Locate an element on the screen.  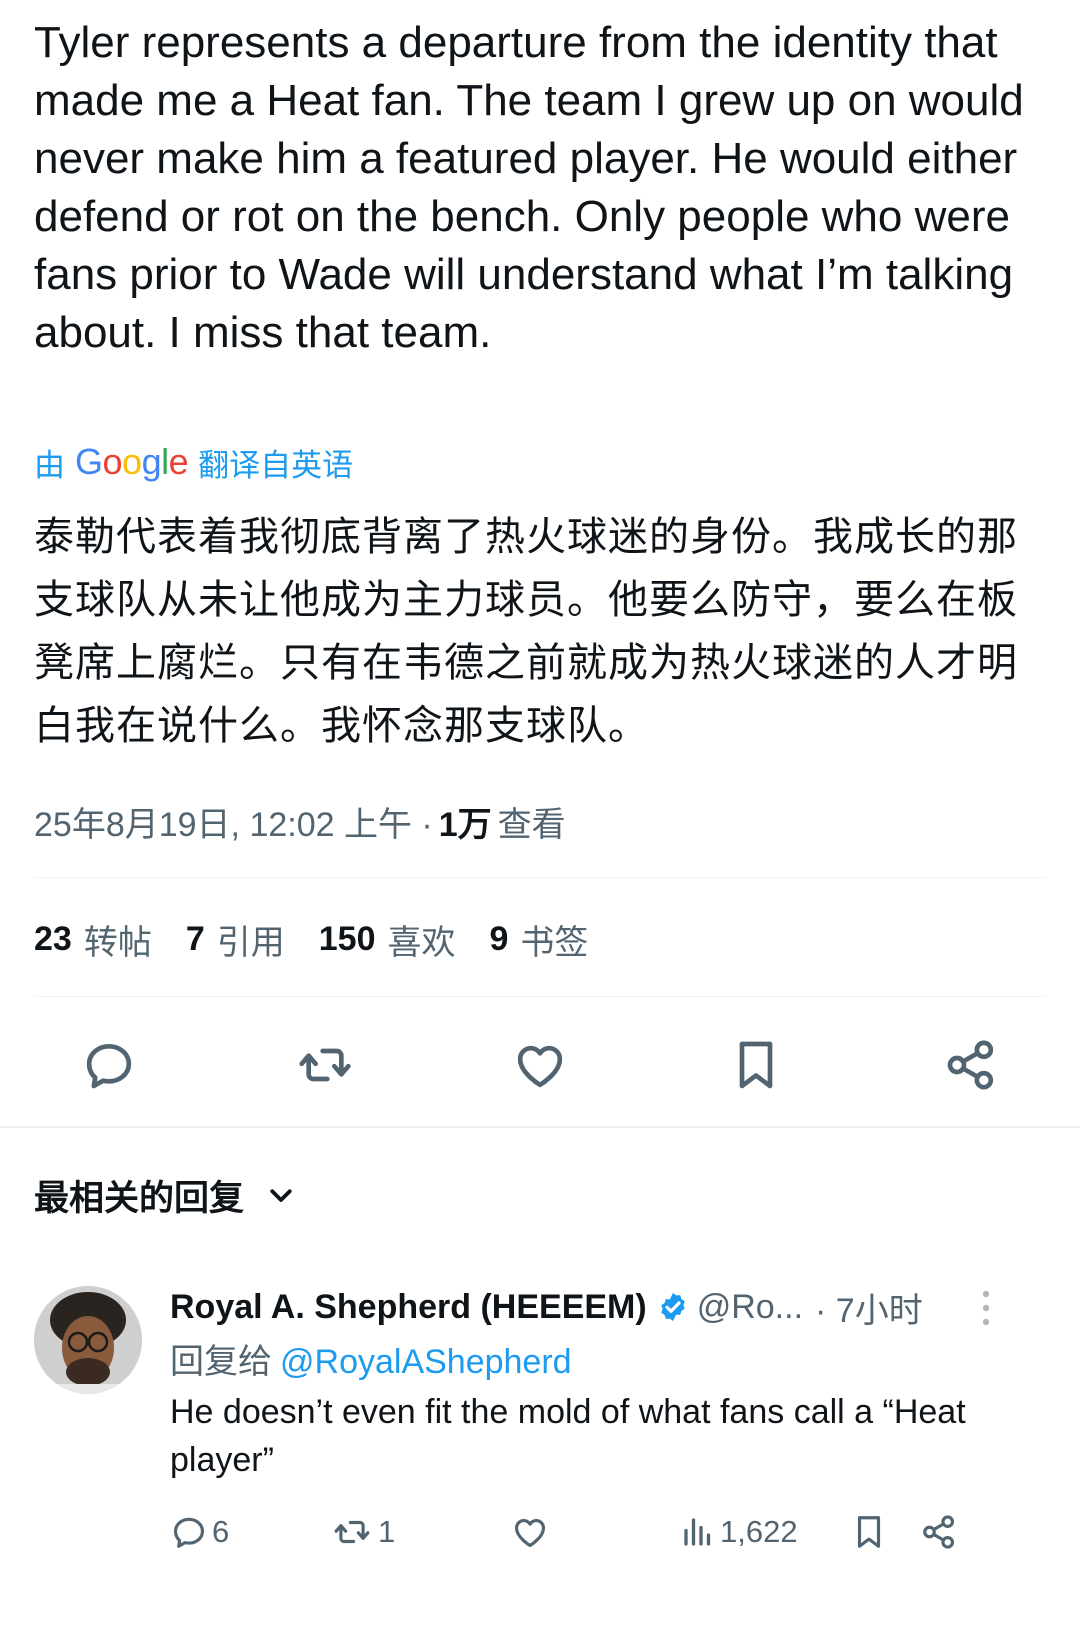
share-button is located at coordinates (971, 1065).